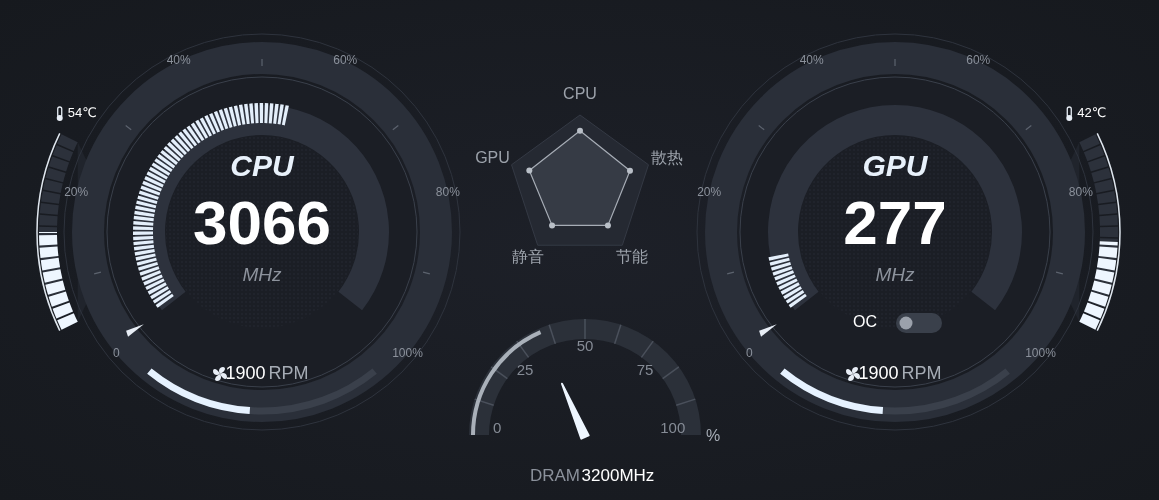 This screenshot has height=500, width=1159. I want to click on temperature-value: 42℃, so click(1092, 113).